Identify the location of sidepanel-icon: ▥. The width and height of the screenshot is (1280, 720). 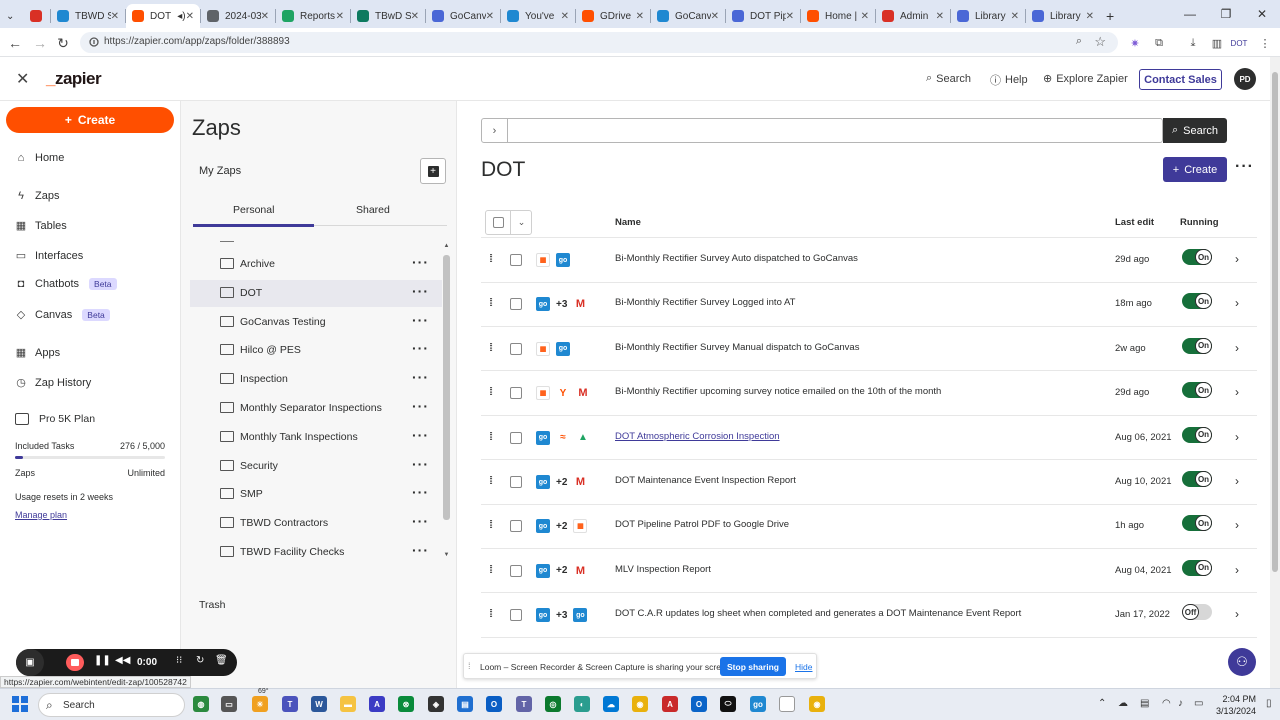
(1217, 43).